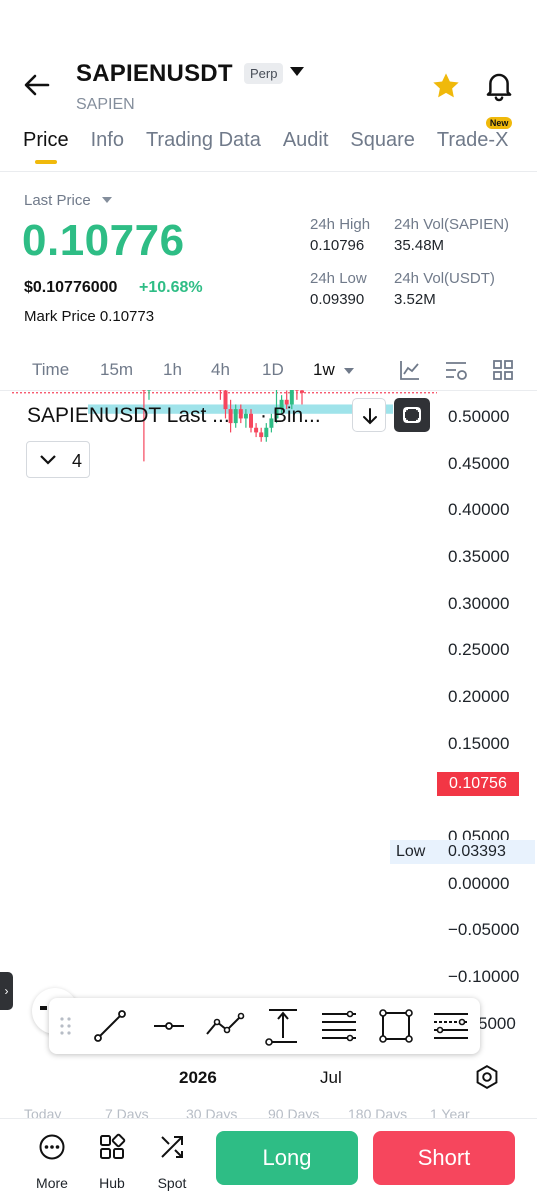  What do you see at coordinates (154, 74) in the screenshot?
I see `symbol-title: SAPIENUSDT` at bounding box center [154, 74].